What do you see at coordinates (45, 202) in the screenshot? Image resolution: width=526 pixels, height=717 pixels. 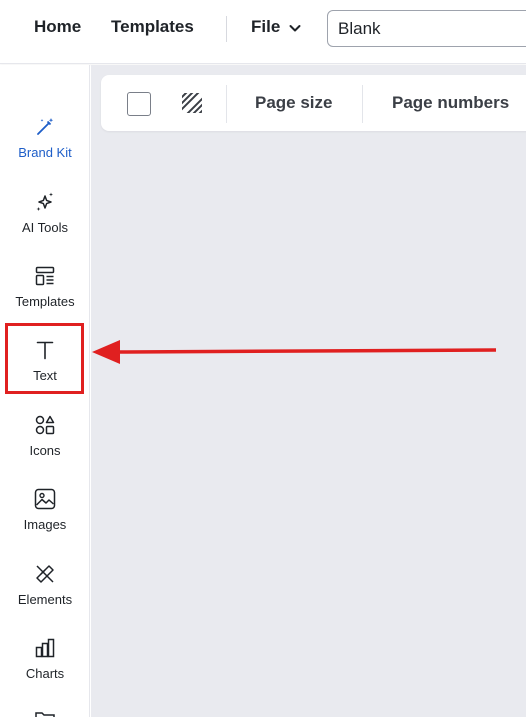 I see `sparkles-icon` at bounding box center [45, 202].